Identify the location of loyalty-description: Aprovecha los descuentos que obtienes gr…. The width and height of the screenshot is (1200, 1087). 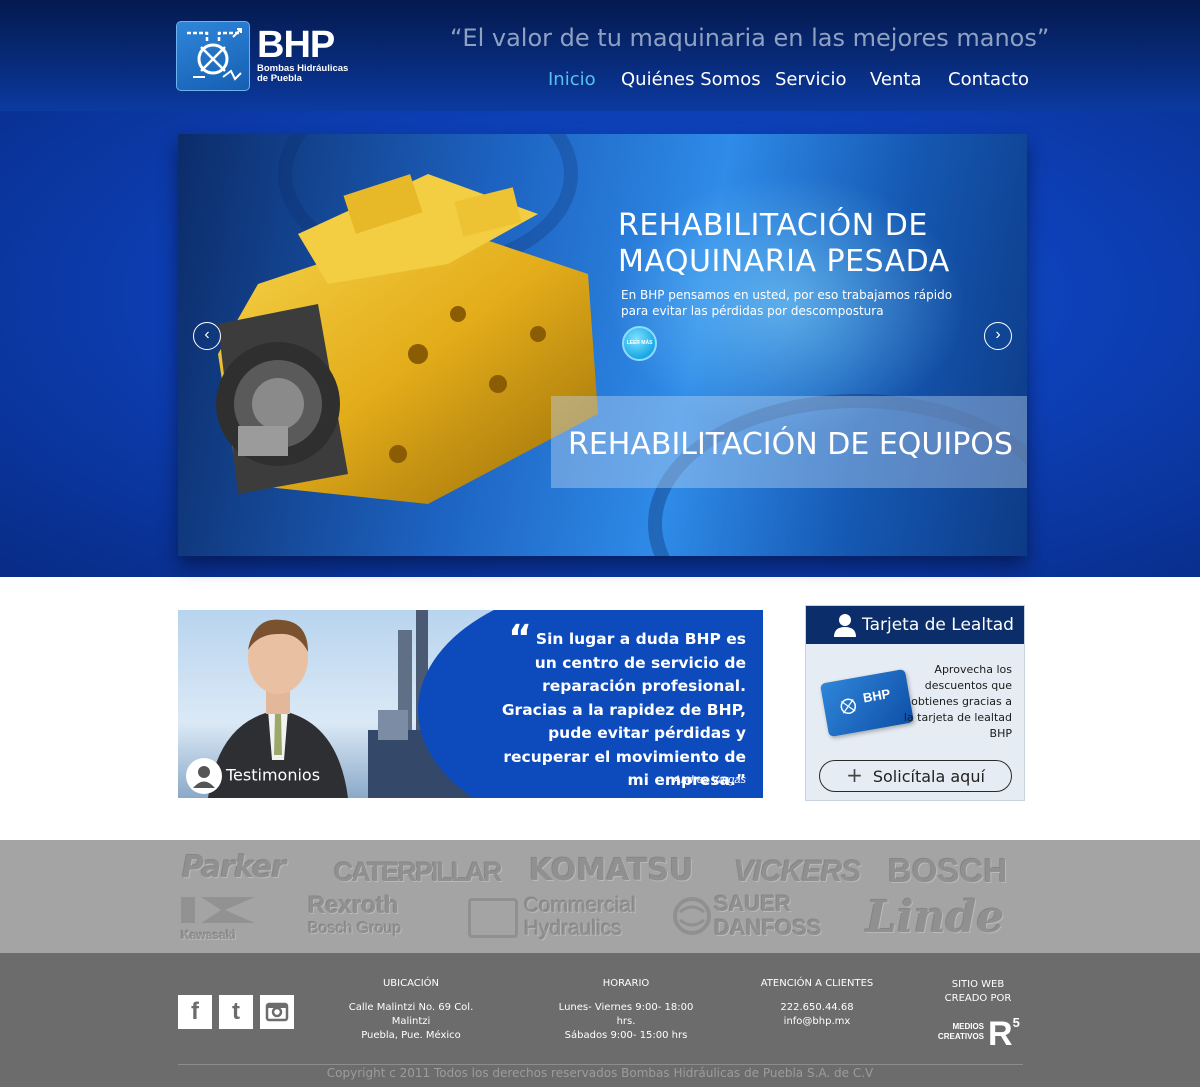
(957, 701).